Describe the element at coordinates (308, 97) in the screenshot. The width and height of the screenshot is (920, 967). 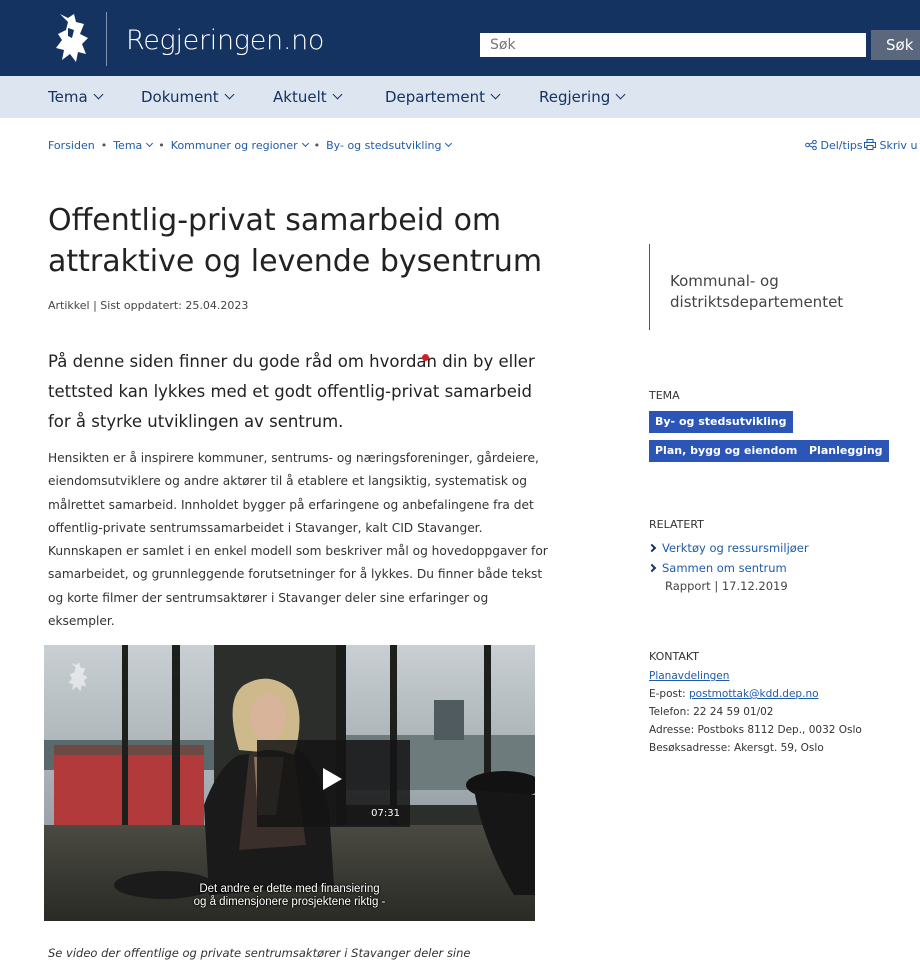
I see `nav-item-aktuelt: Aktuelt` at that location.